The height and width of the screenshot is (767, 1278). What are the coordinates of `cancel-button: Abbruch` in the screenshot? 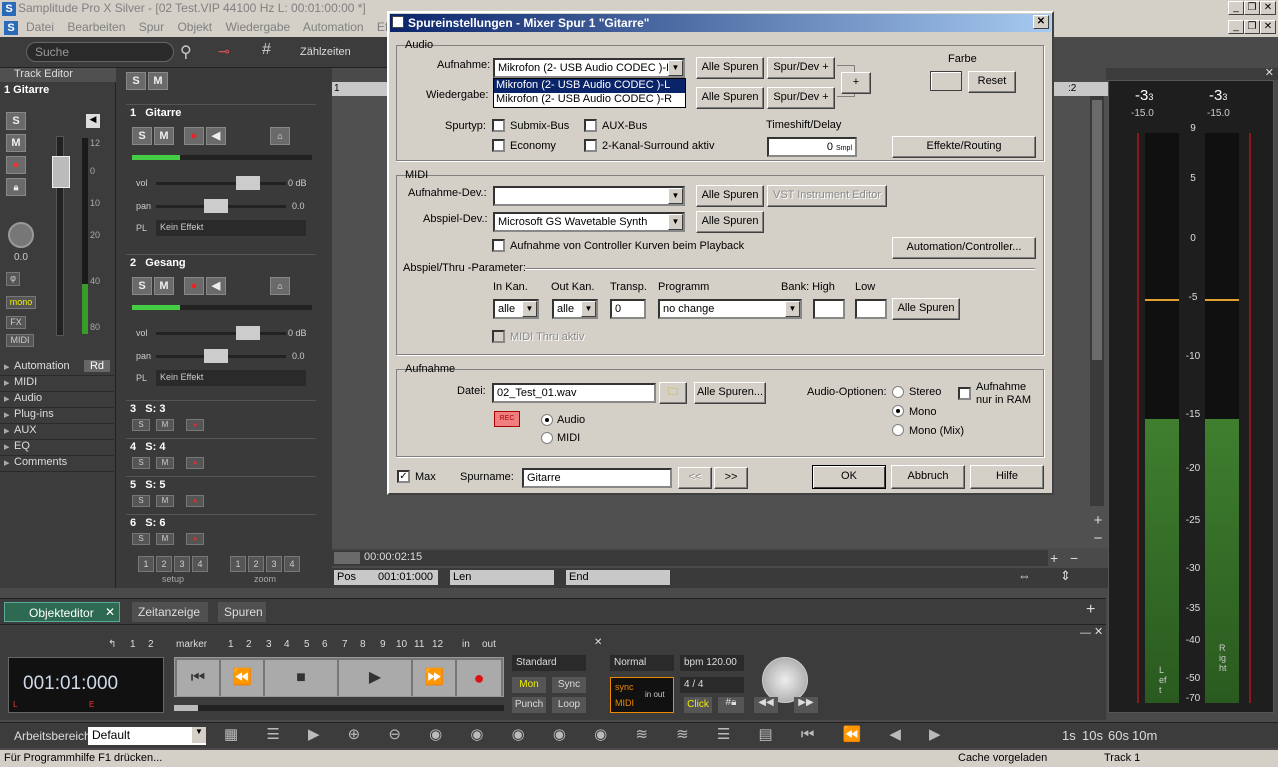 It's located at (928, 477).